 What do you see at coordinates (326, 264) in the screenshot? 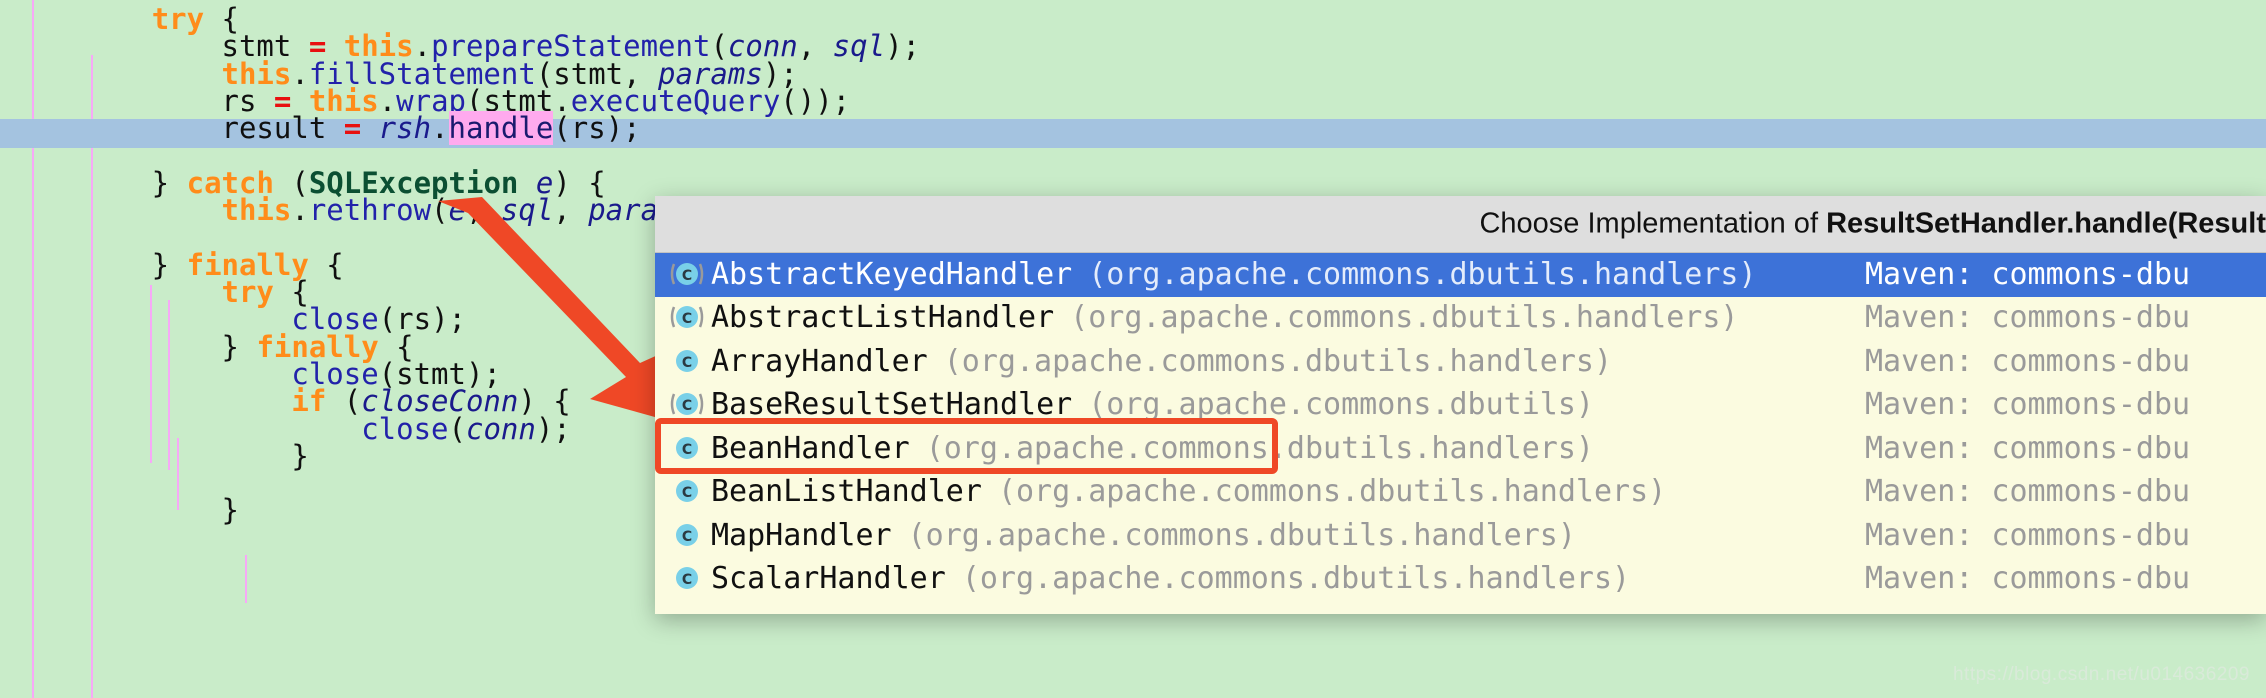
I see `code-token: {` at bounding box center [326, 264].